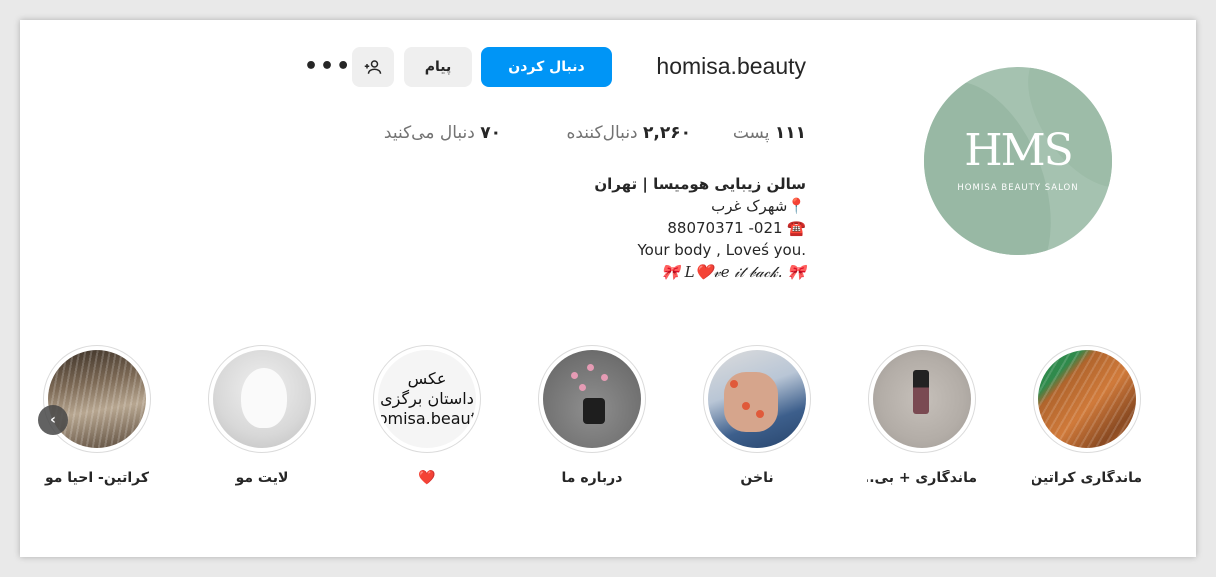 The image size is (1216, 577). I want to click on add-user-icon, so click(373, 67).